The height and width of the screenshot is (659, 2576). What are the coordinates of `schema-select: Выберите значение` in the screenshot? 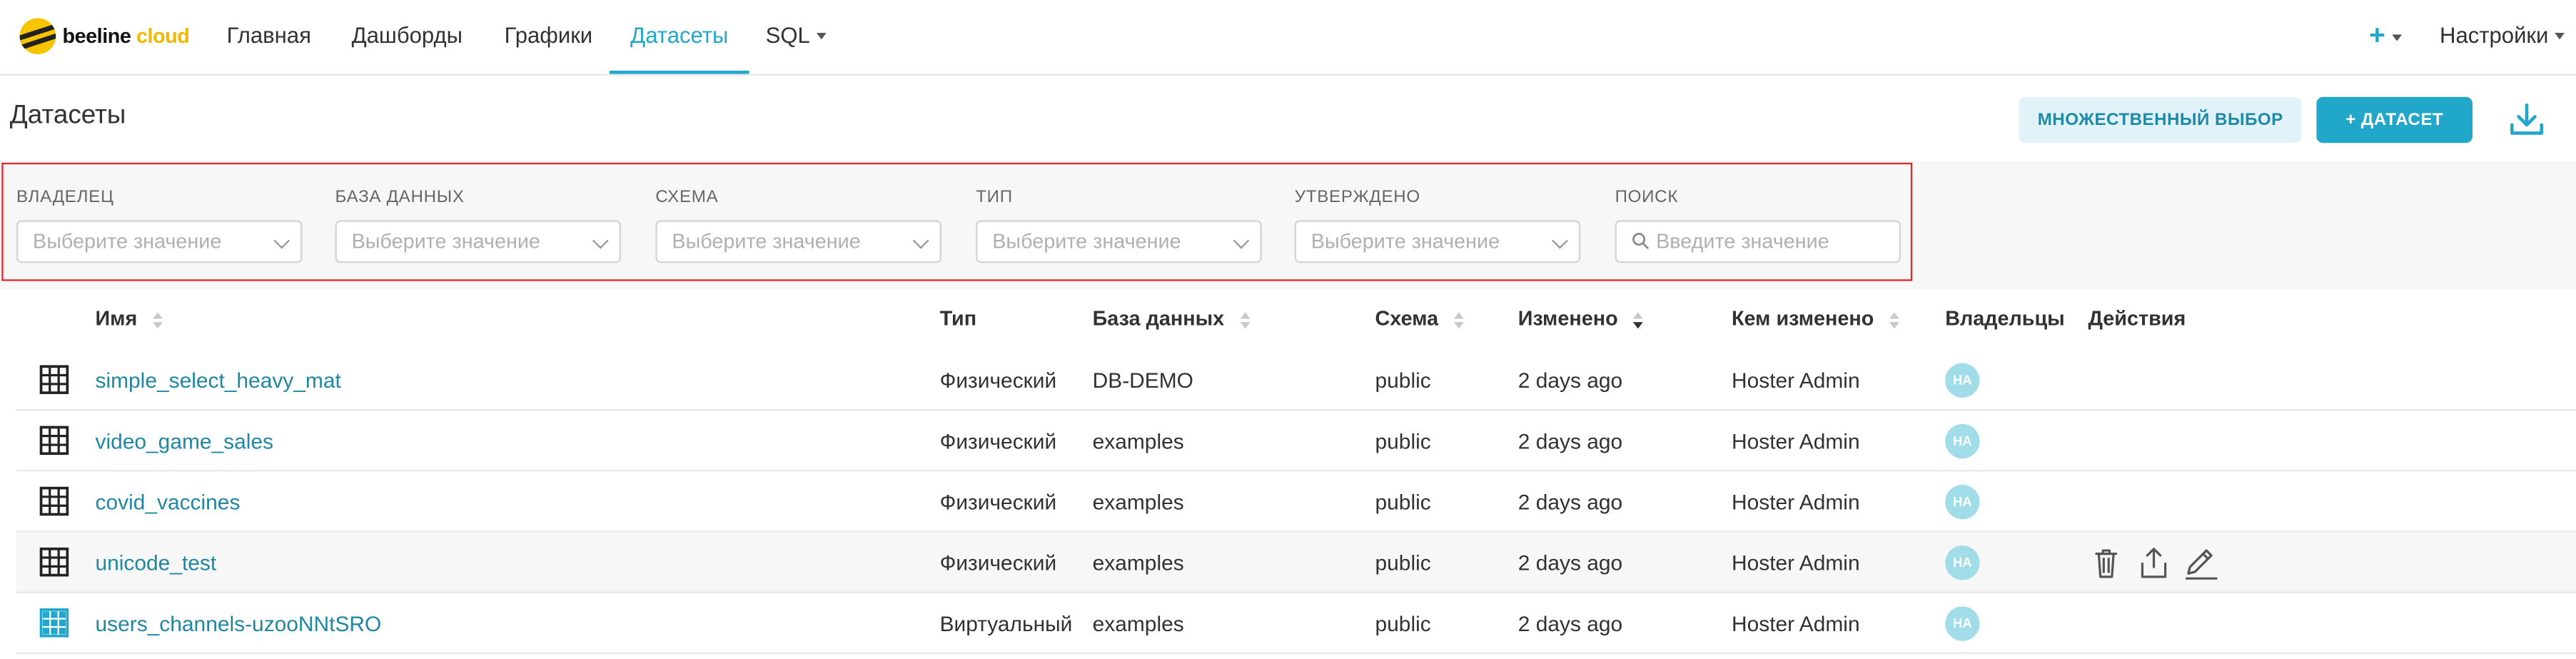 It's located at (798, 242).